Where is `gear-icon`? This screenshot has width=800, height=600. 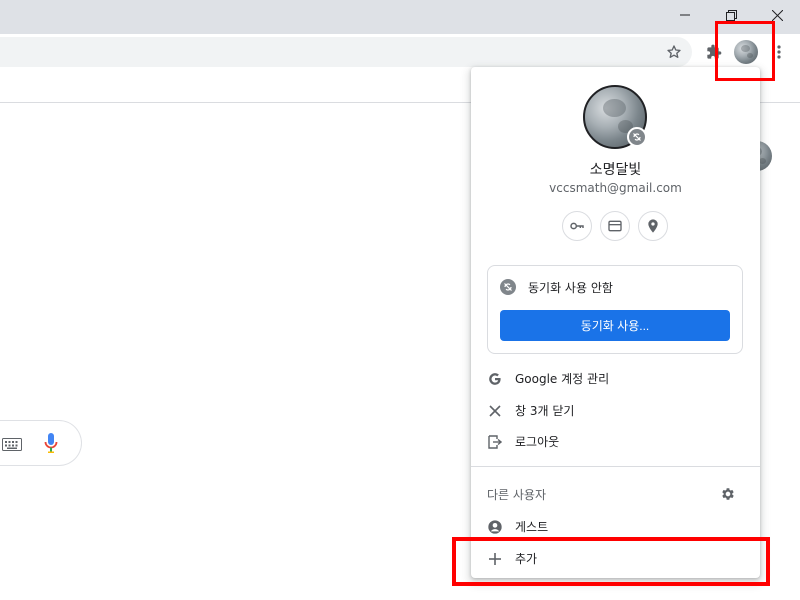 gear-icon is located at coordinates (728, 494).